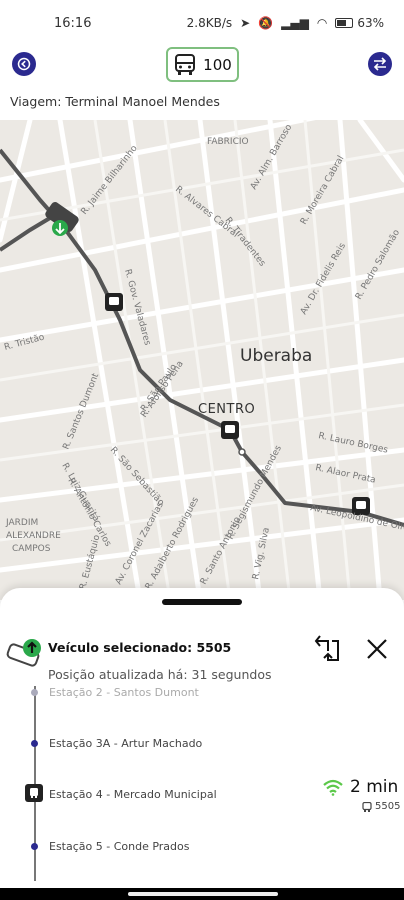  What do you see at coordinates (34, 793) in the screenshot?
I see `current-stop-bus-icon` at bounding box center [34, 793].